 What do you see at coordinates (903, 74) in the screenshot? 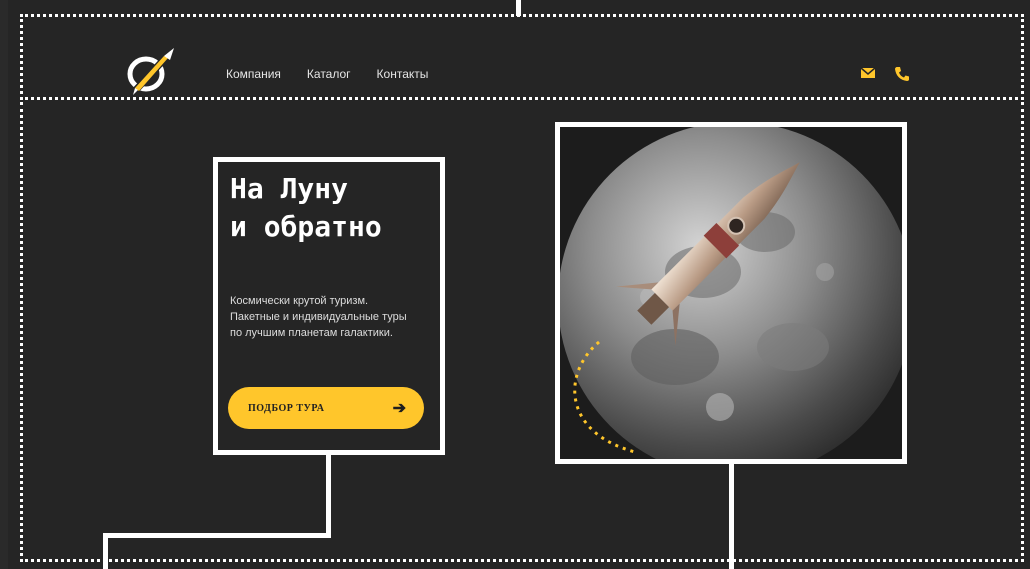
I see `phone-icon` at bounding box center [903, 74].